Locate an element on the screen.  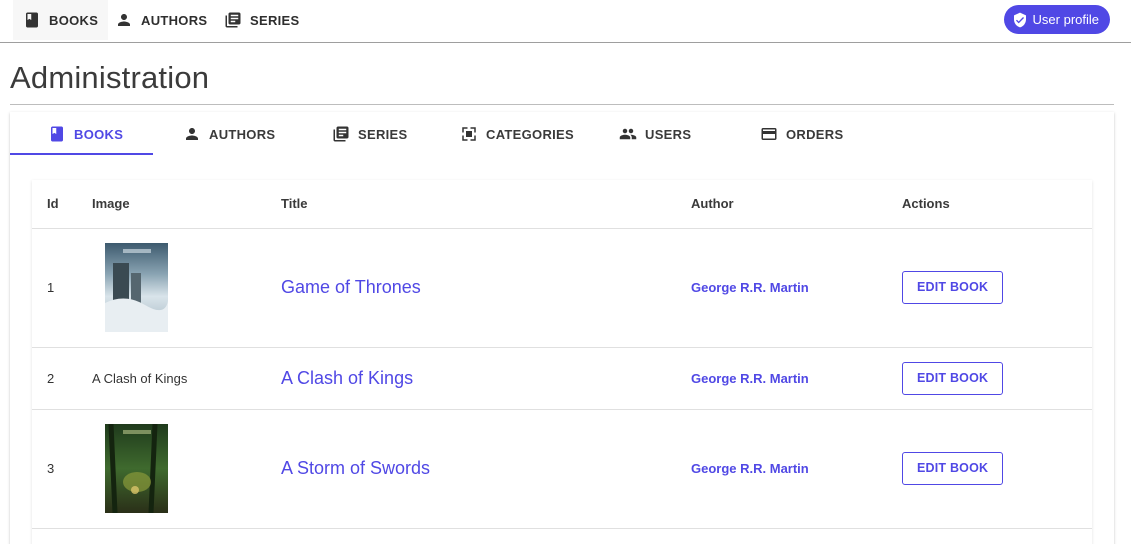
tab-orders-label: ORDERS is located at coordinates (815, 134).